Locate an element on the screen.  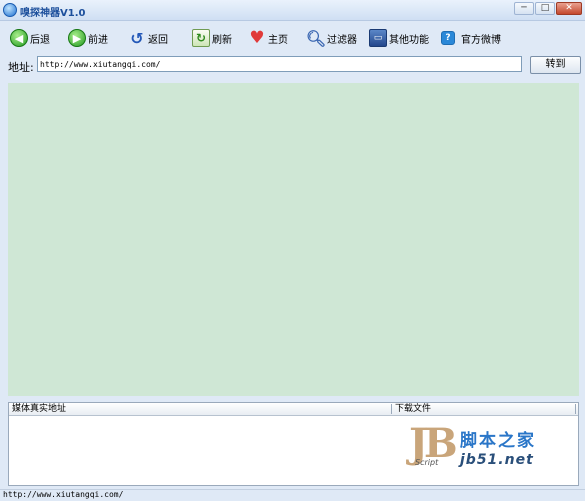
return-label: 返回 is located at coordinates (158, 40).